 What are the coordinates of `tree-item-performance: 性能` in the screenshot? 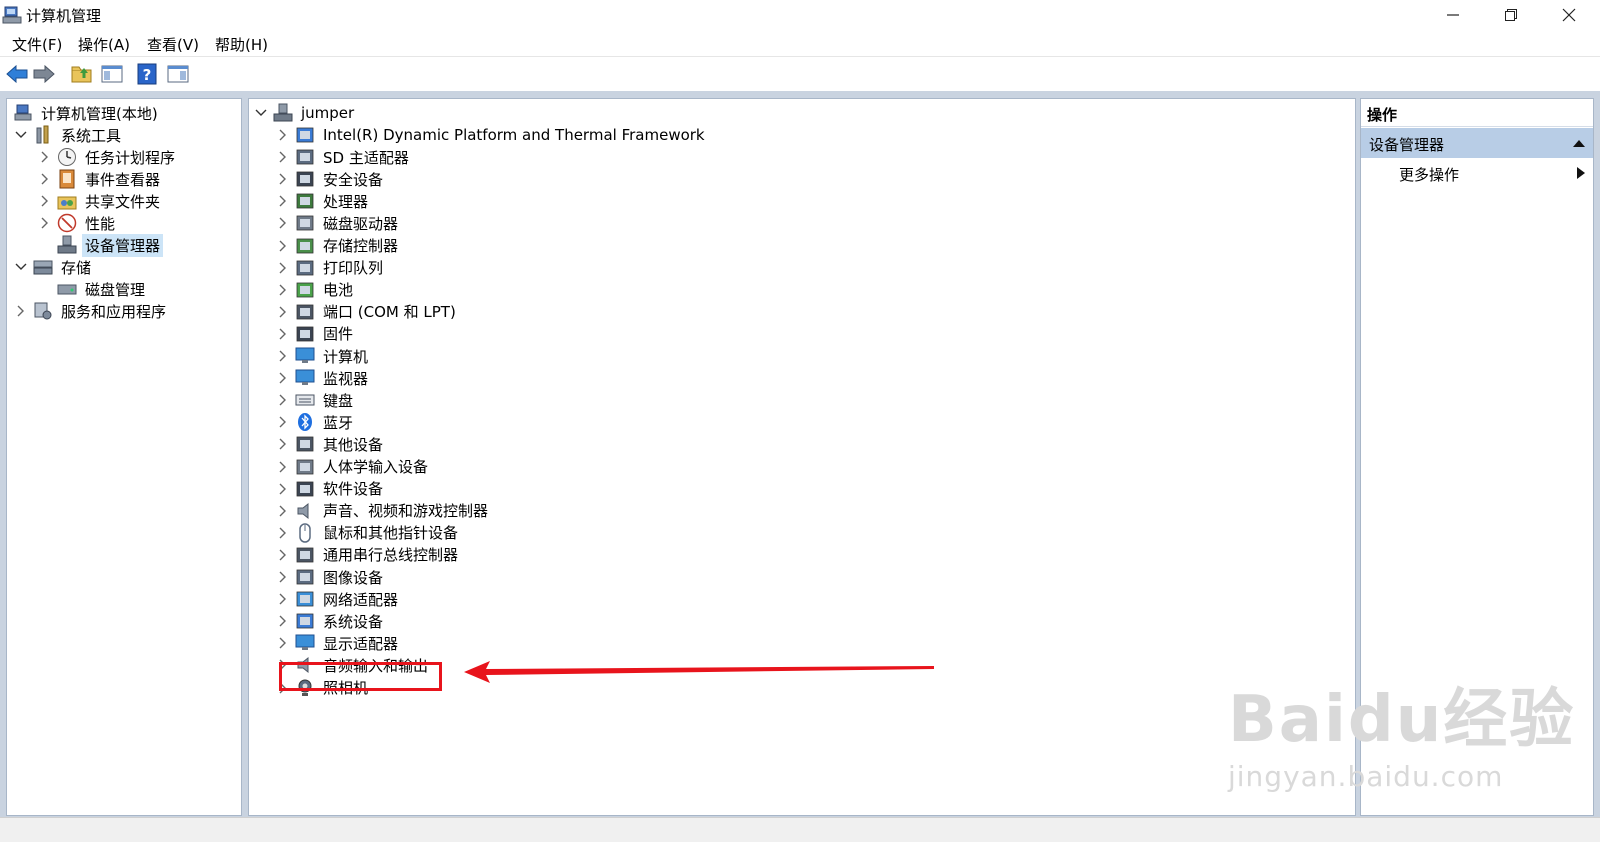 It's located at (77, 223).